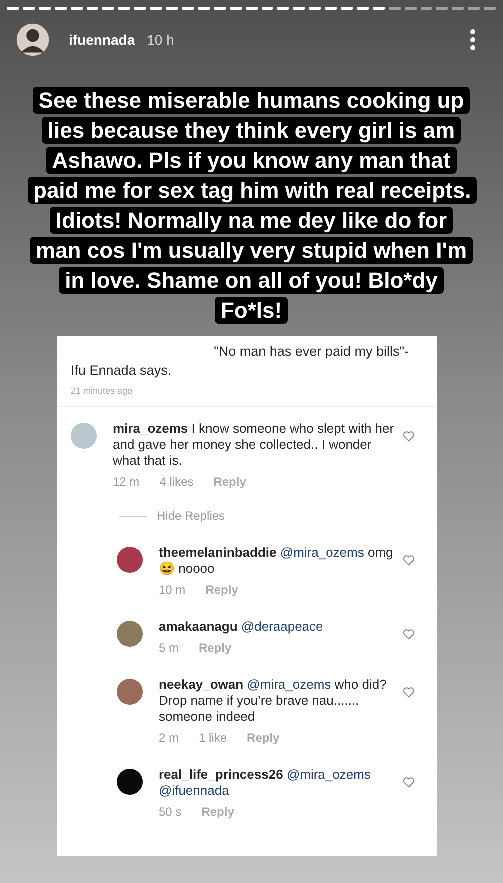 The image size is (503, 883). I want to click on comment-text: amakaanagu @deraapeace, so click(241, 627).